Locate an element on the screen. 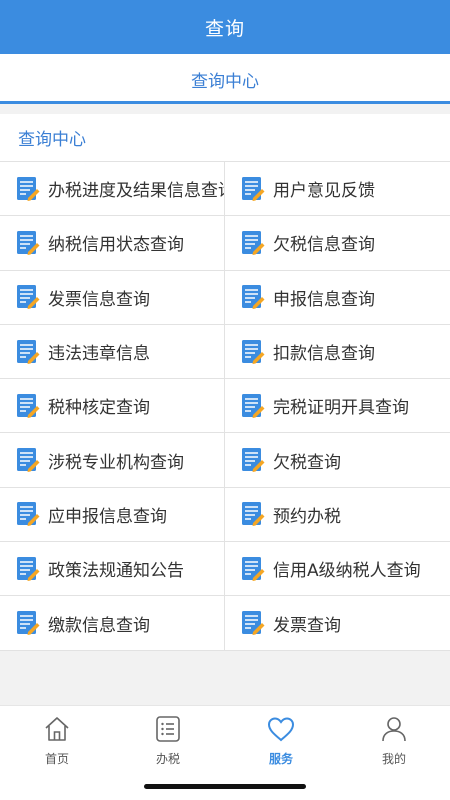  query-item: 预约办税 is located at coordinates (337, 515).